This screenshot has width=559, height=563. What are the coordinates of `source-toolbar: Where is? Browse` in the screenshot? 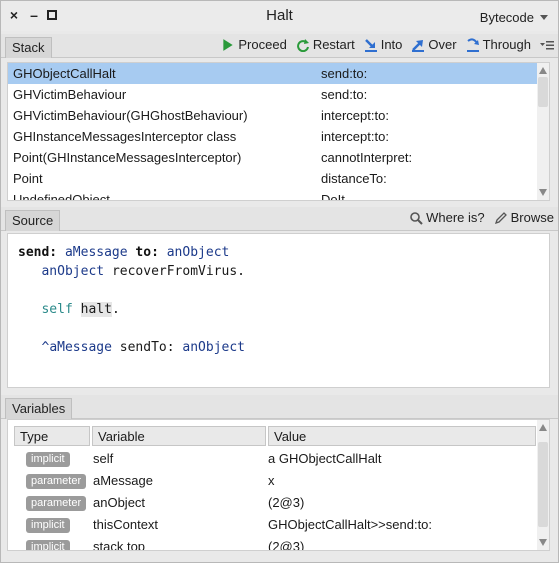 It's located at (481, 217).